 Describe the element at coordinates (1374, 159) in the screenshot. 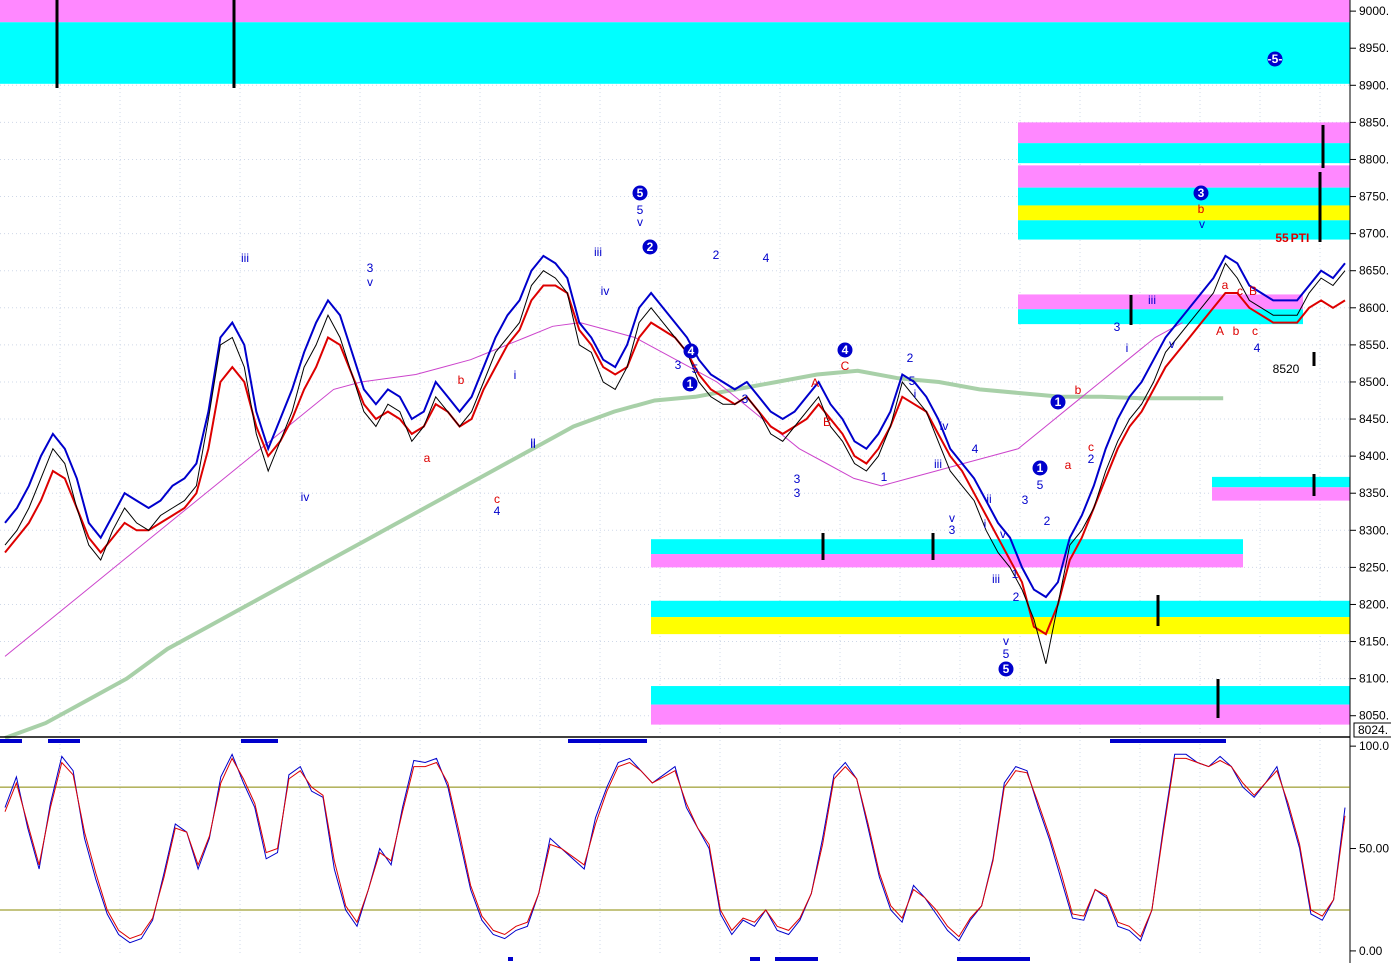

I see `y-tick-label: 8800.` at that location.